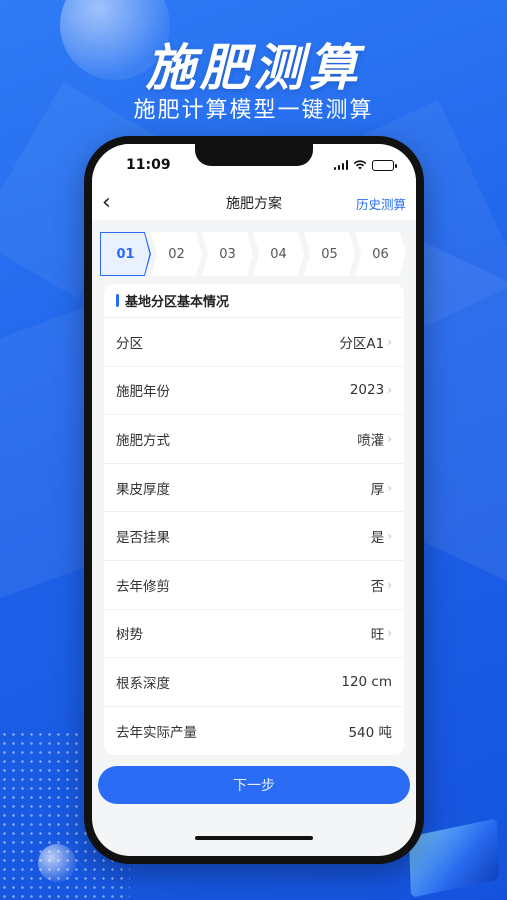  I want to click on phone-notch, so click(254, 155).